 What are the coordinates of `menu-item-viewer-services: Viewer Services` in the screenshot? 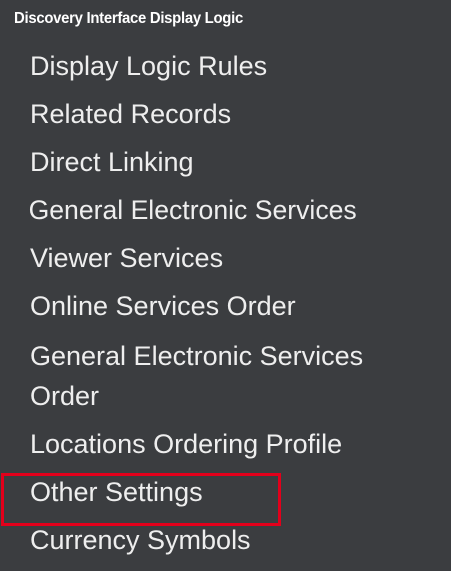 It's located at (225, 258).